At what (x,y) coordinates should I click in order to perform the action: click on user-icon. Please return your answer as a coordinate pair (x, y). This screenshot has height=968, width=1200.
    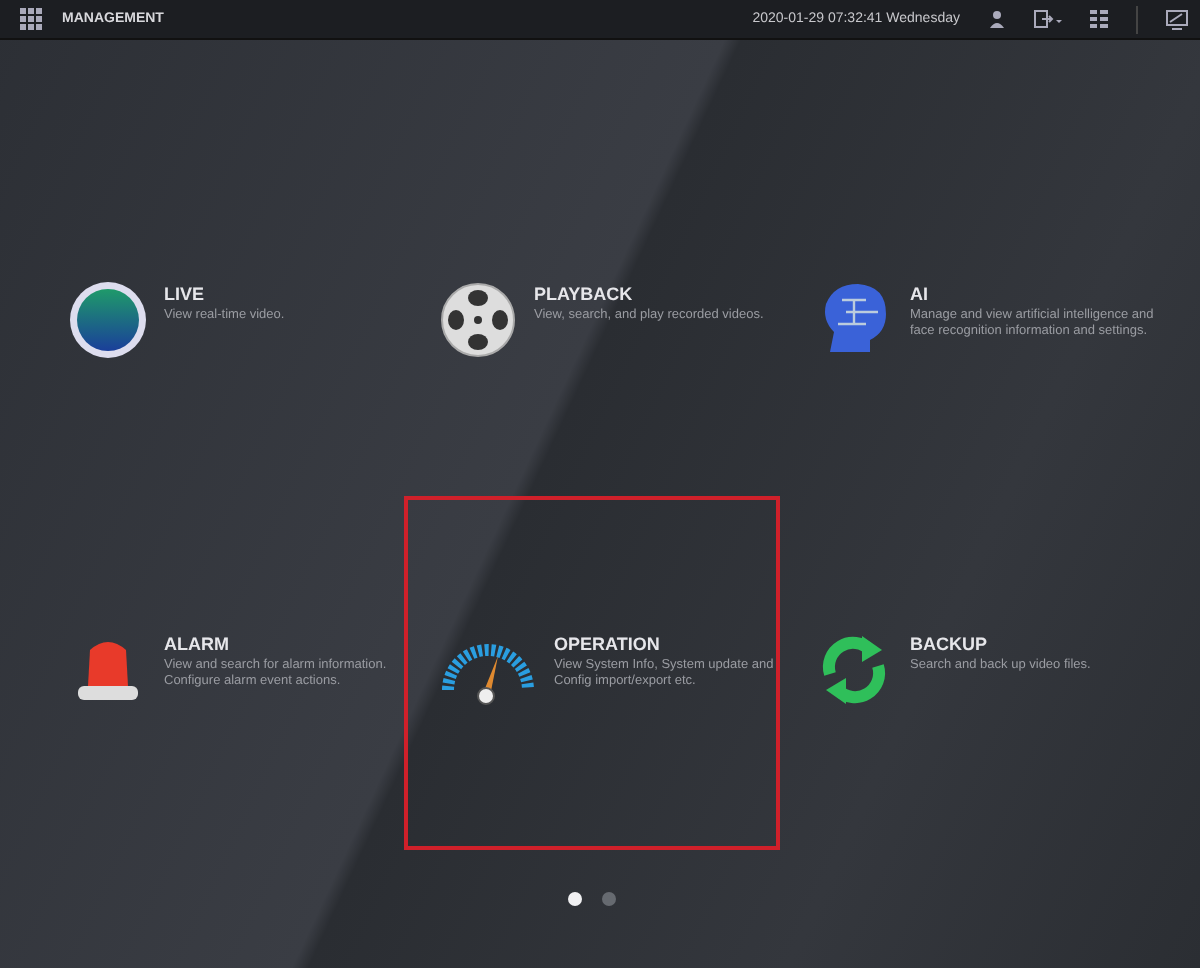
    Looking at the image, I should click on (997, 19).